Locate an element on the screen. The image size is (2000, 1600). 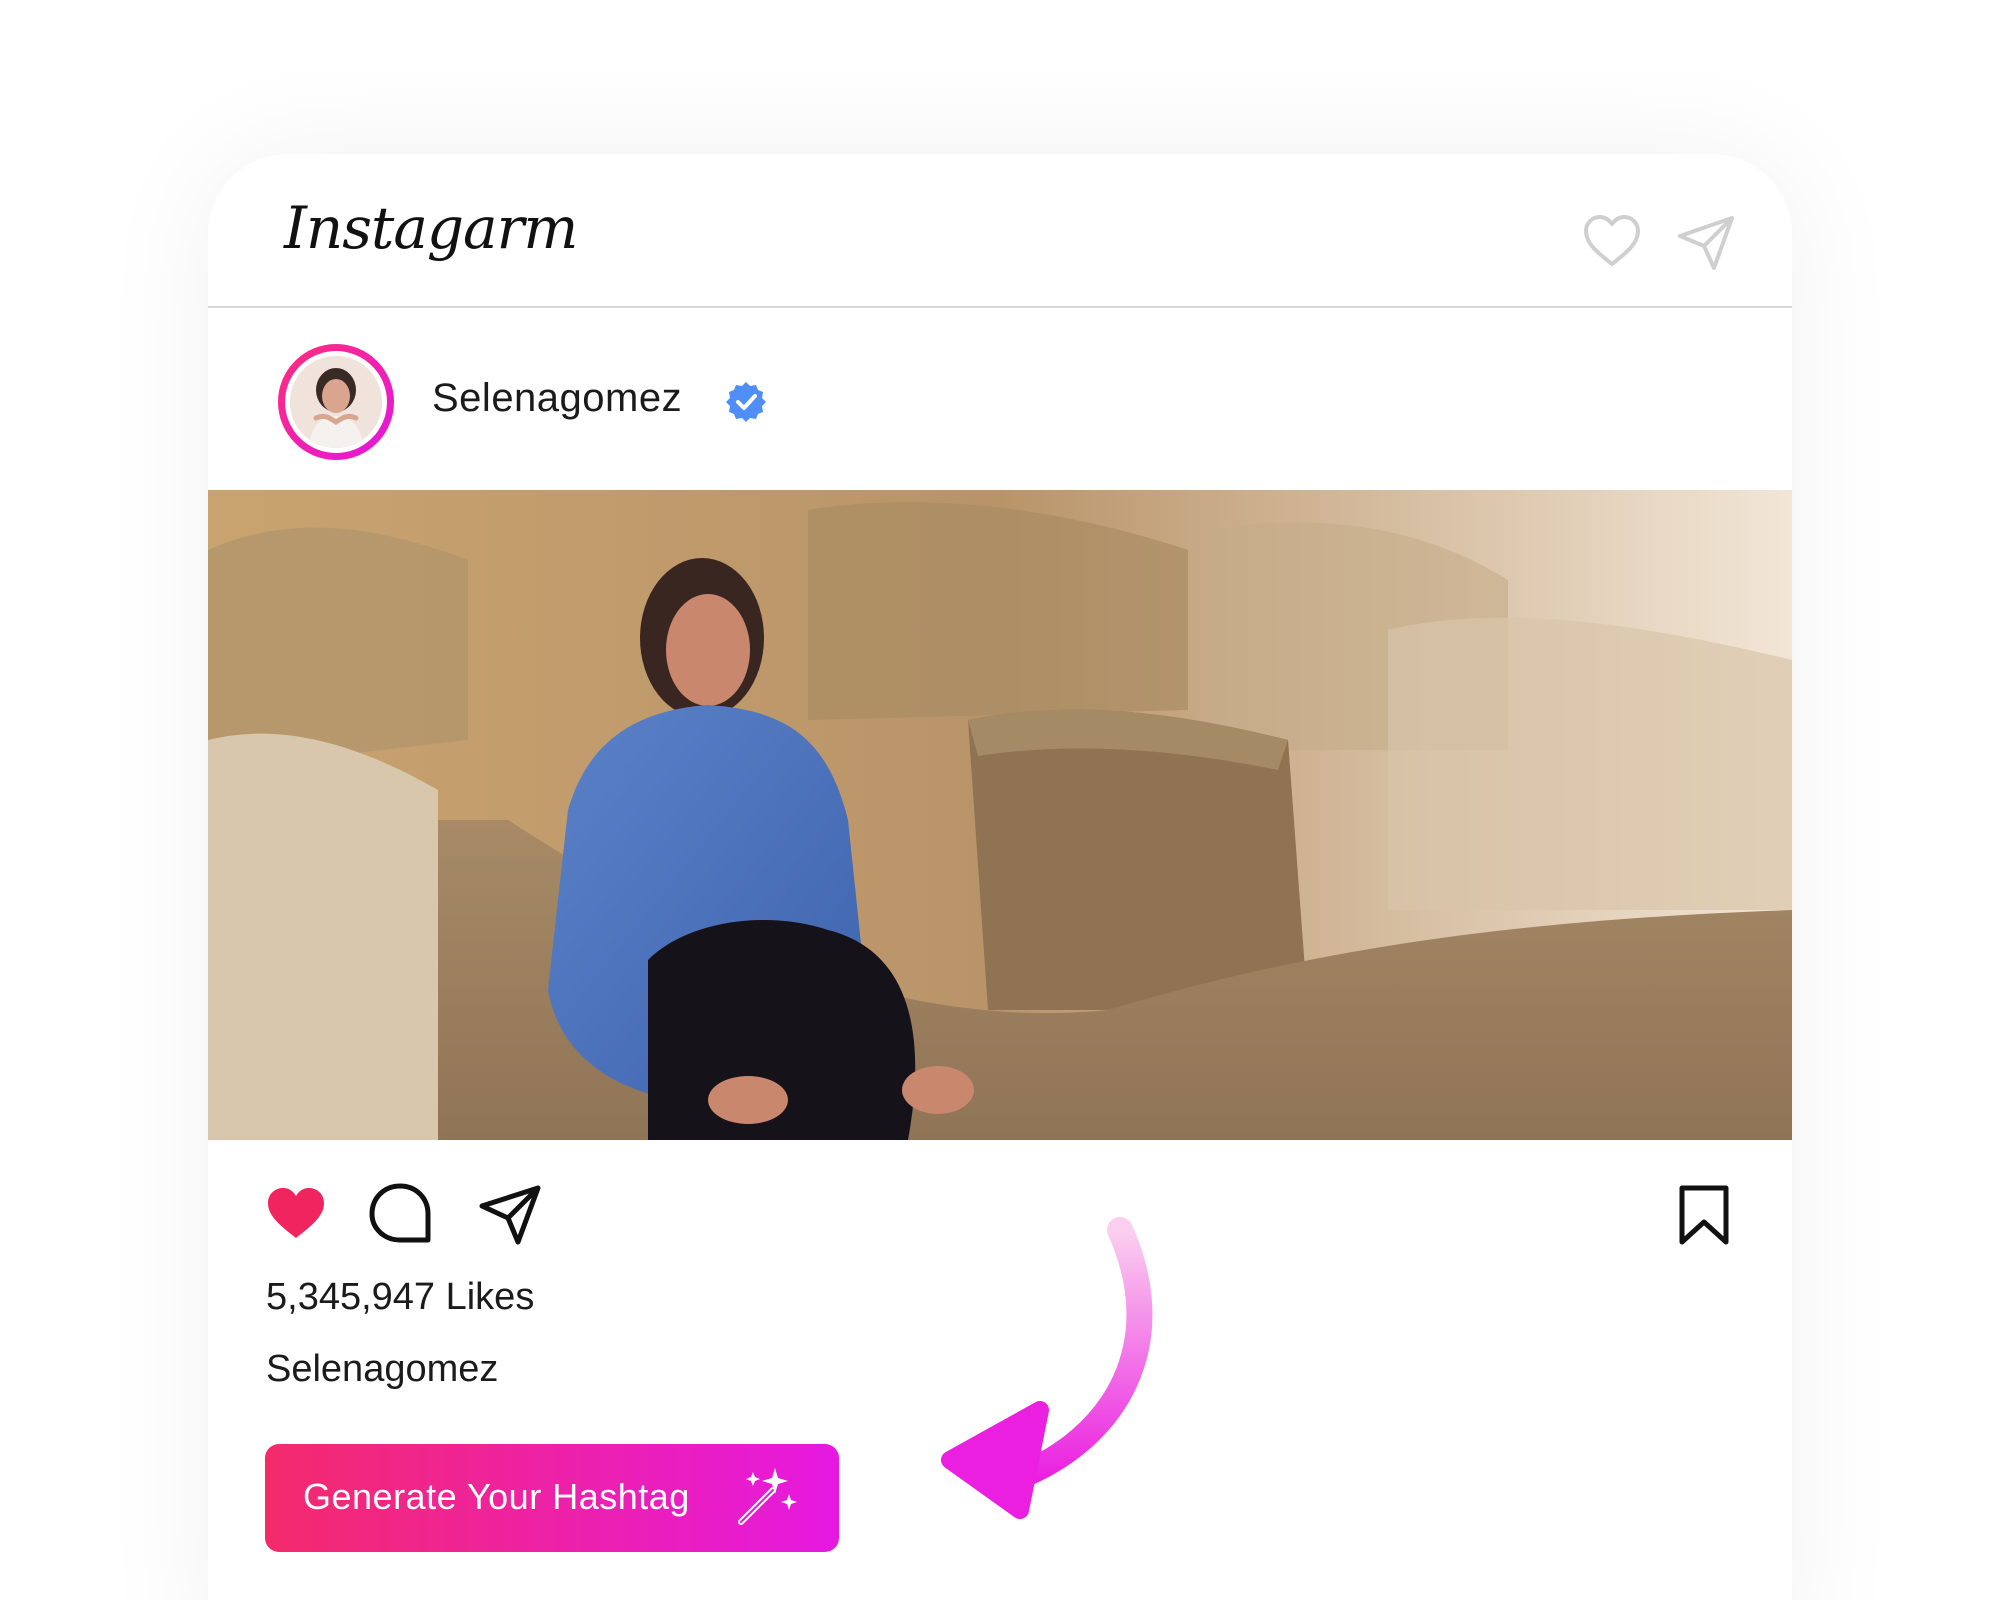
top-bar: Instagarm is located at coordinates (1000, 231).